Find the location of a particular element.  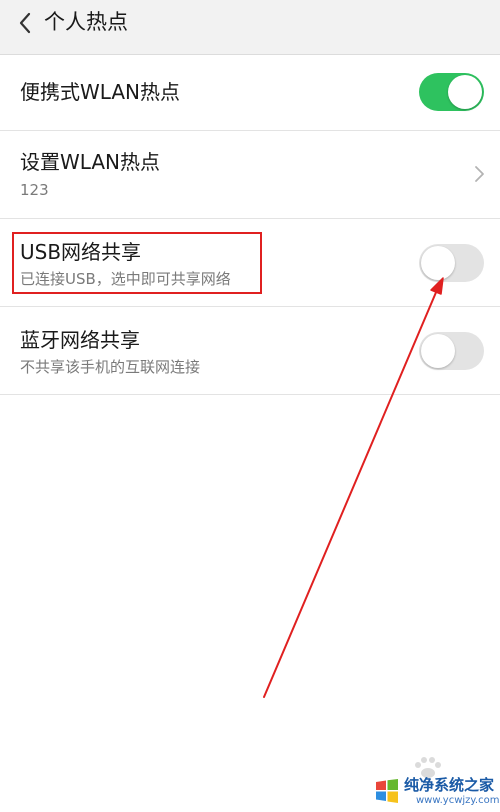

site-watermark: 纯净系统之家 www.ycwjzy.com is located at coordinates (432, 791).